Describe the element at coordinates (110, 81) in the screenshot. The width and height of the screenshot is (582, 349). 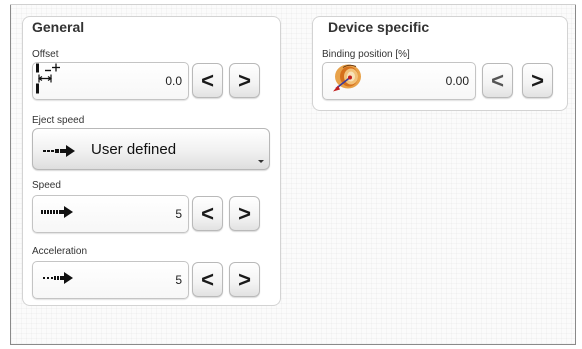
I see `offset-field: 0.0` at that location.